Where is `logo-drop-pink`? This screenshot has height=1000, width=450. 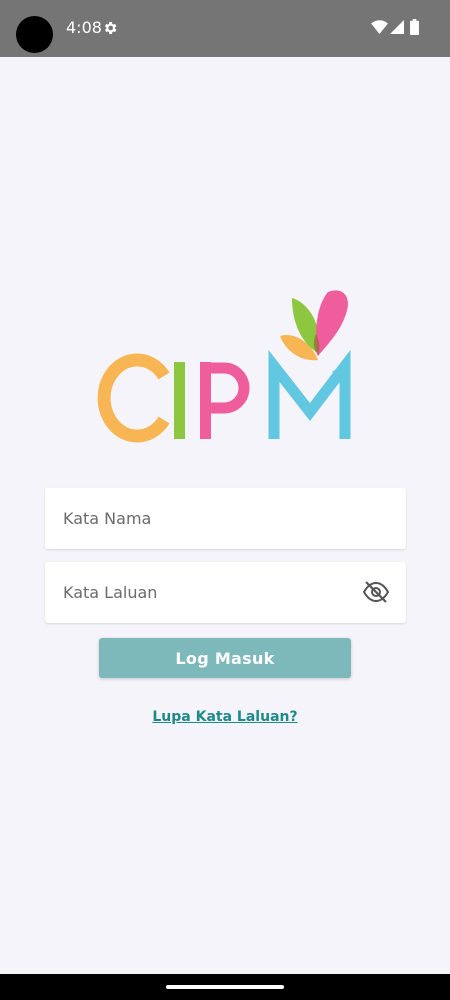 logo-drop-pink is located at coordinates (332, 323).